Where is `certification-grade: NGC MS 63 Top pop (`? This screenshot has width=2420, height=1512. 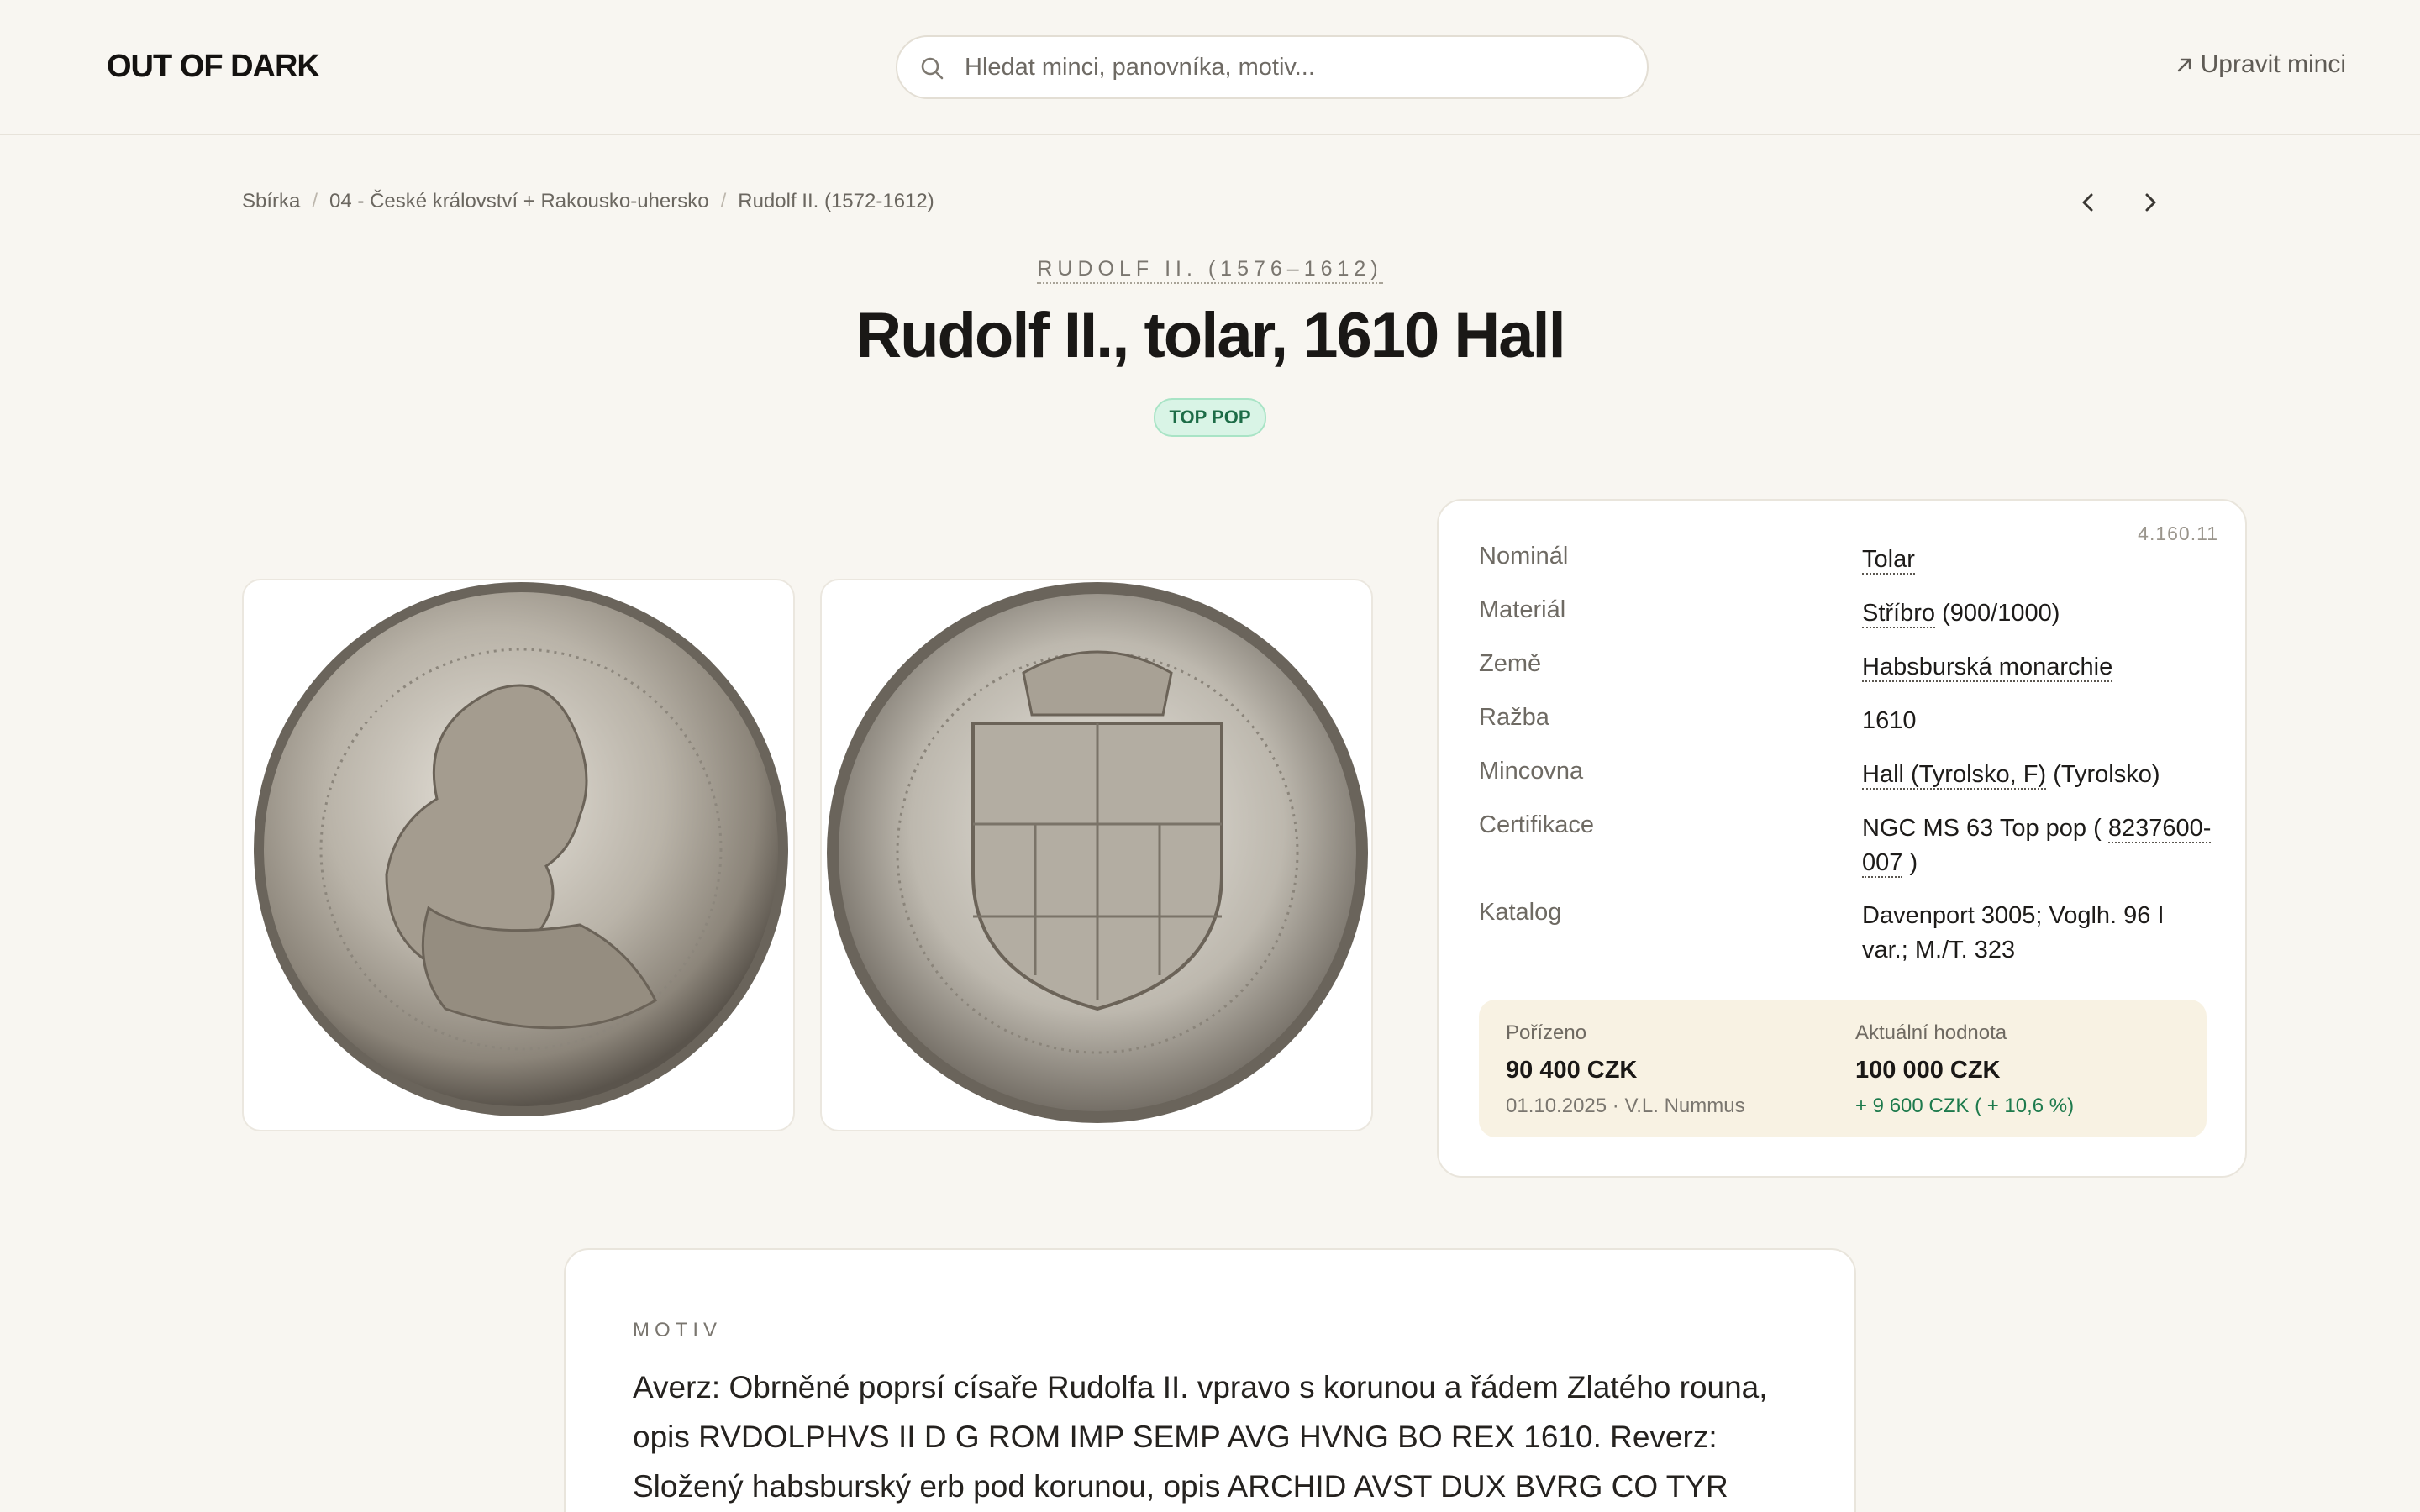
certification-grade: NGC MS 63 Top pop ( is located at coordinates (1982, 828).